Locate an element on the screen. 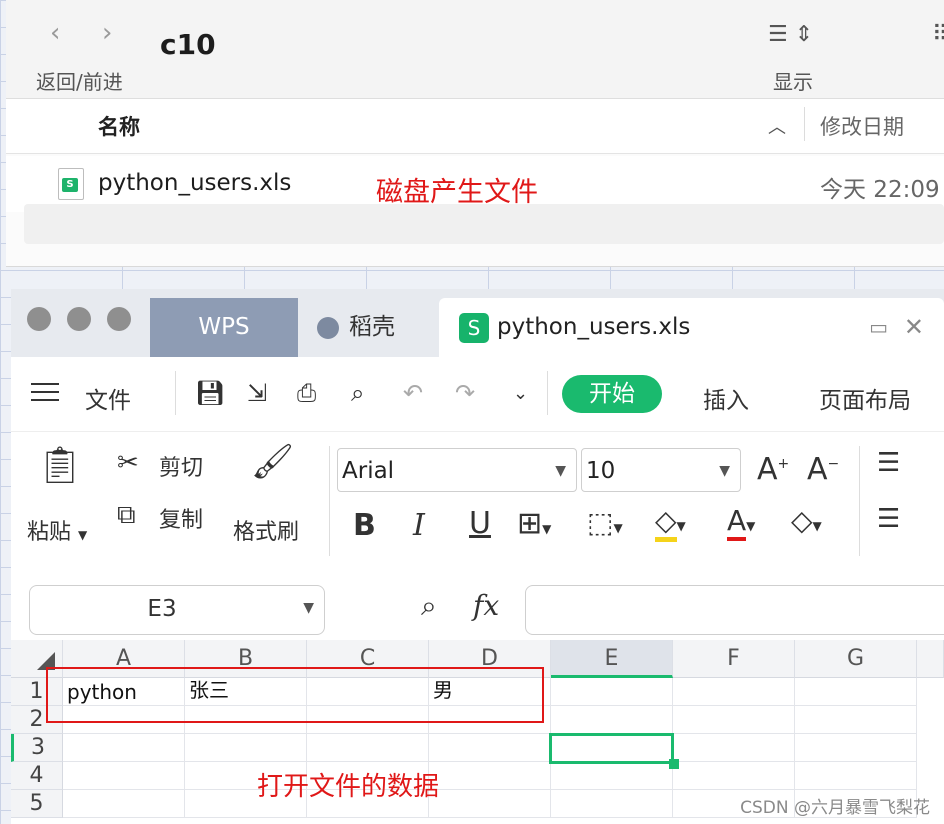 The image size is (944, 824). back-button: ‹ is located at coordinates (55, 33).